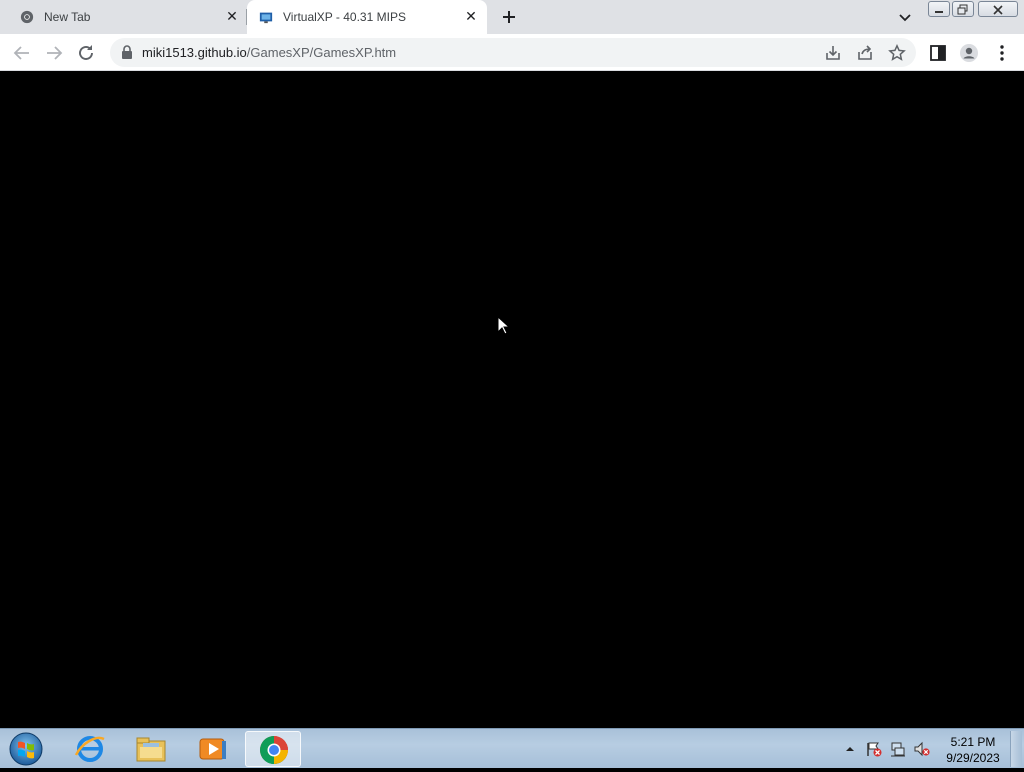  What do you see at coordinates (321, 52) in the screenshot?
I see `url-path: /GamesXP/GamesXP.htm` at bounding box center [321, 52].